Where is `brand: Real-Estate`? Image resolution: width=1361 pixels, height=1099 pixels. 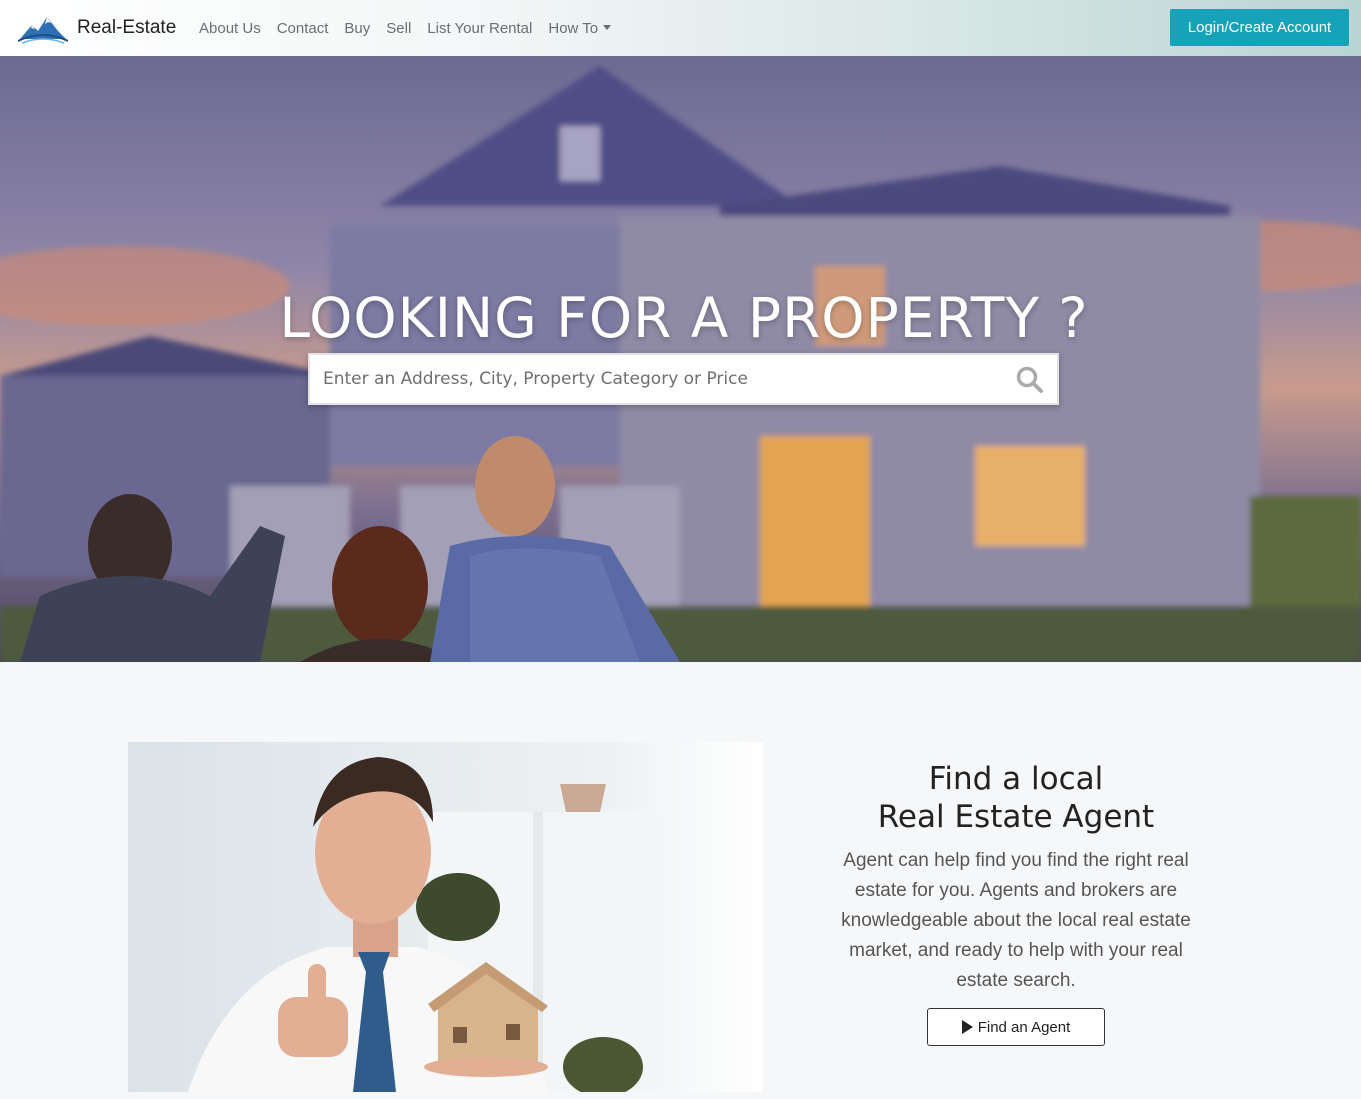
brand: Real-Estate is located at coordinates (97, 28).